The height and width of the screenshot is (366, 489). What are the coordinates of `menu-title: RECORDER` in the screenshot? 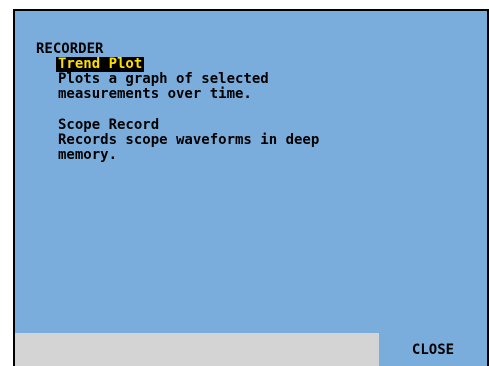 It's located at (70, 49).